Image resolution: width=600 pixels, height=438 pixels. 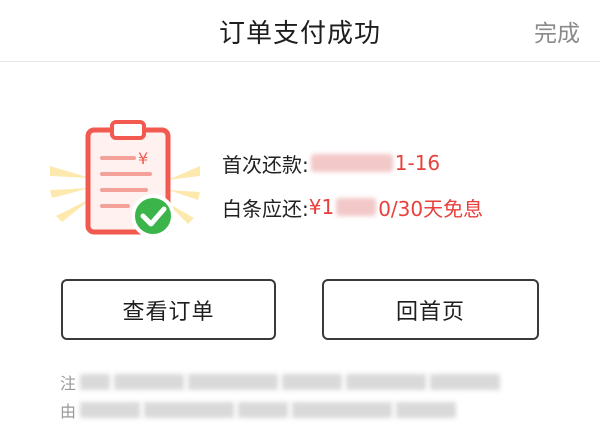 What do you see at coordinates (68, 411) in the screenshot?
I see `notice-line-2-start: 由` at bounding box center [68, 411].